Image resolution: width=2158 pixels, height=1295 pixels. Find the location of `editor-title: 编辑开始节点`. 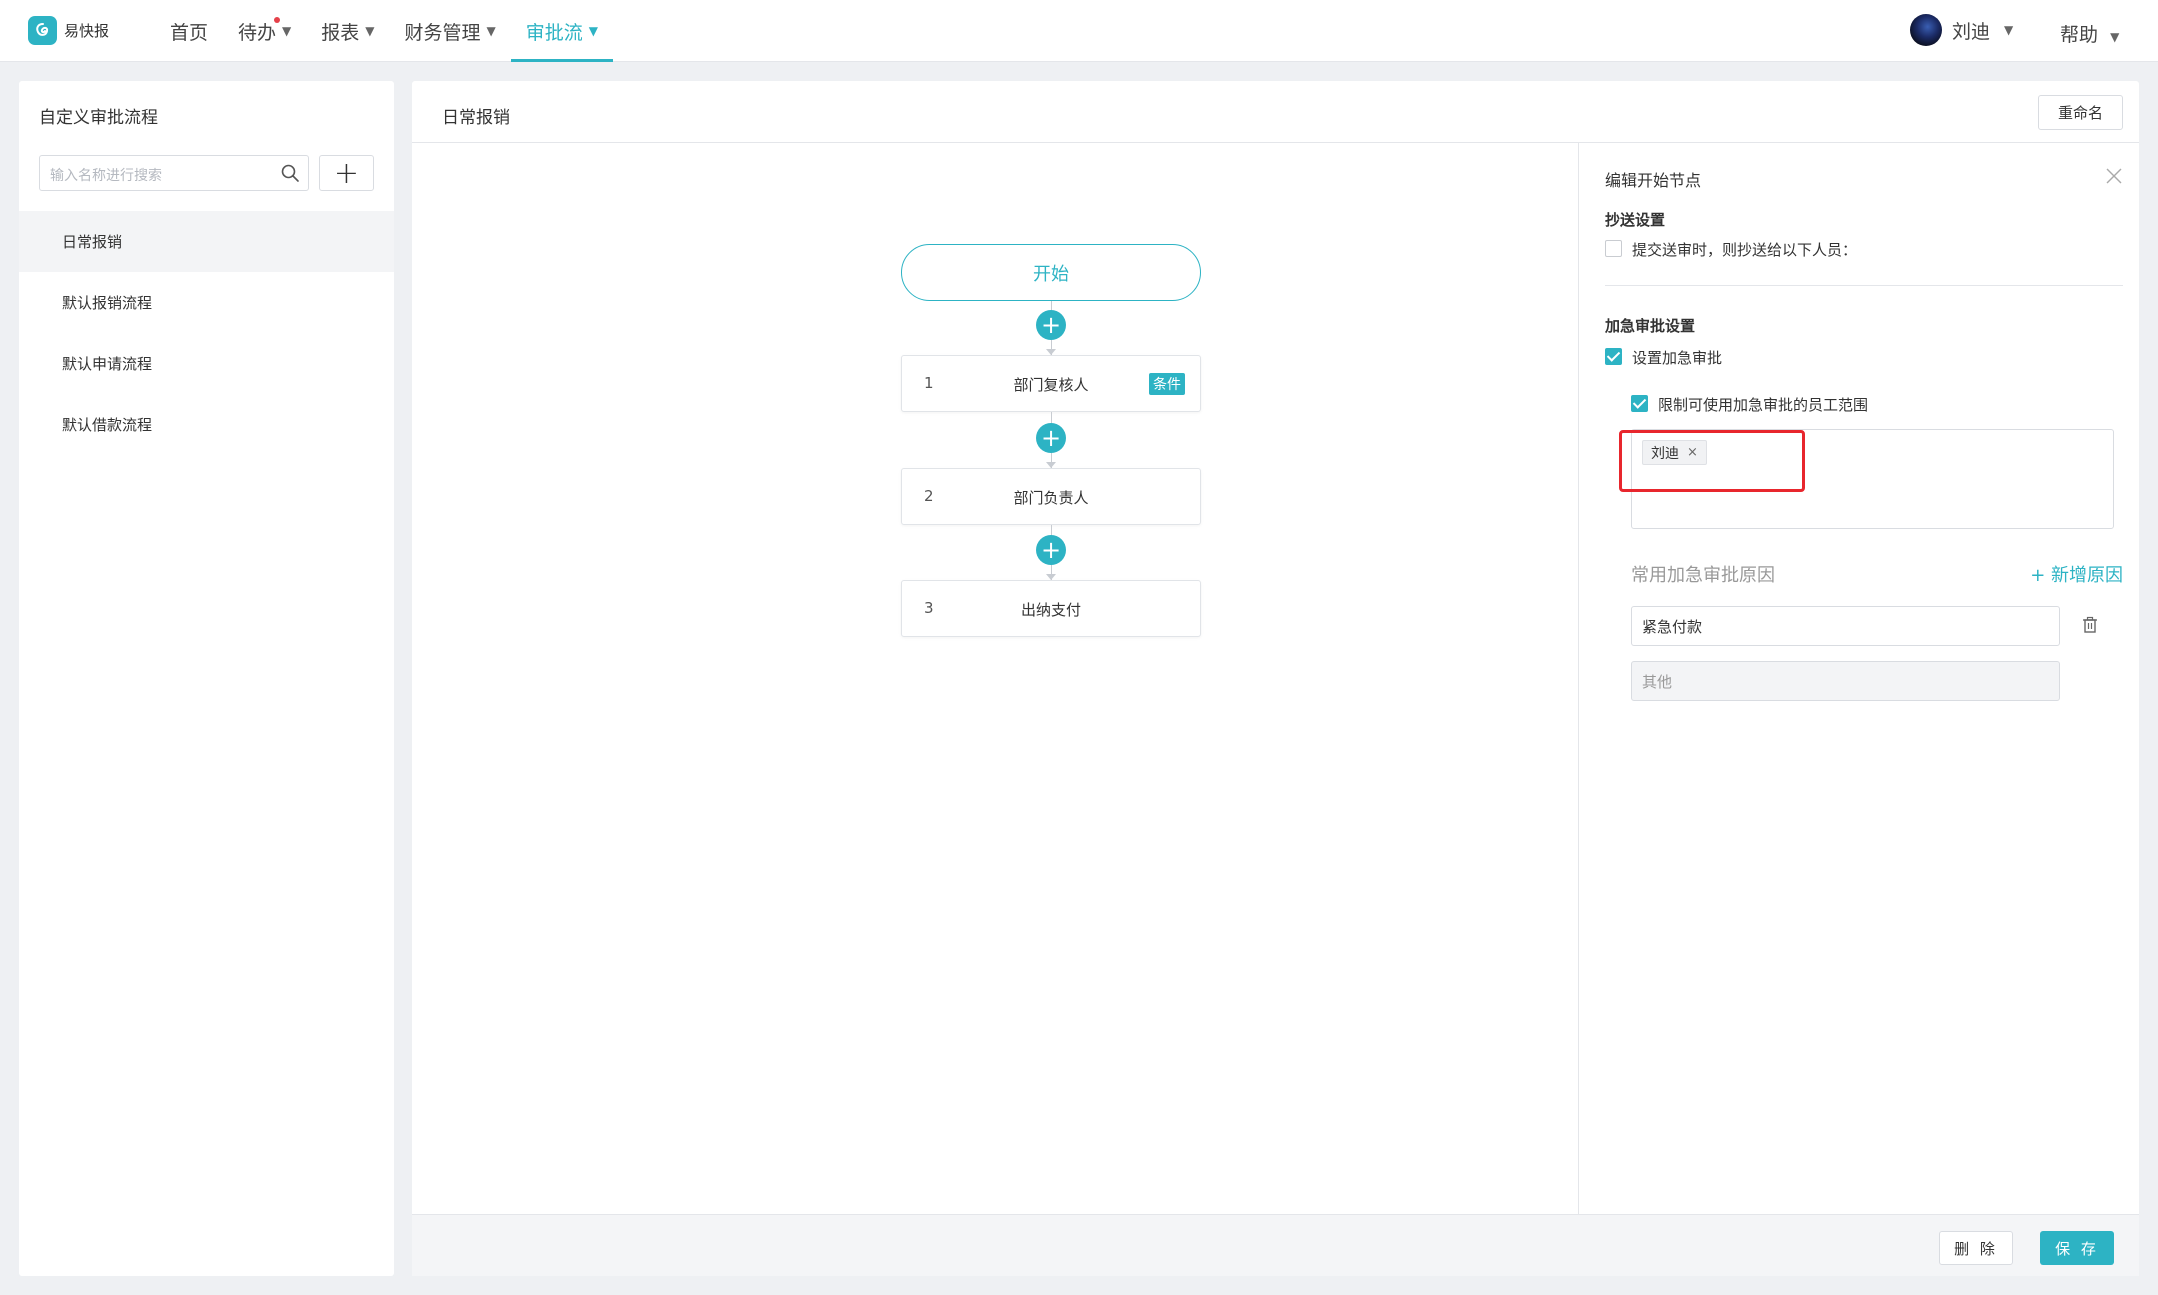

editor-title: 编辑开始节点 is located at coordinates (1653, 180).